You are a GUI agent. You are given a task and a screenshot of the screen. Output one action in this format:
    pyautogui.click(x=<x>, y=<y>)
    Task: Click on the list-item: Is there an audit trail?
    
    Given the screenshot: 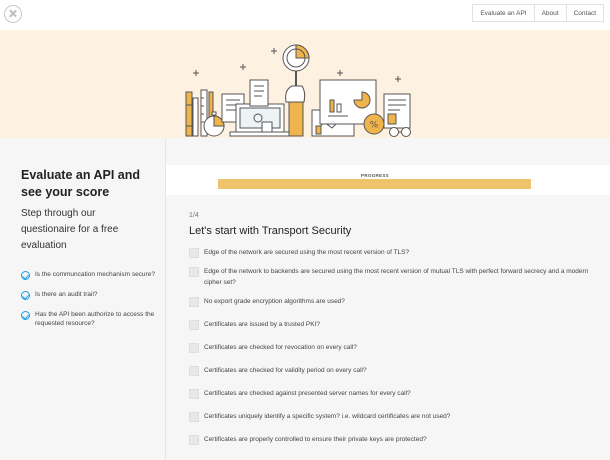 What is the action you would take?
    pyautogui.click(x=91, y=295)
    